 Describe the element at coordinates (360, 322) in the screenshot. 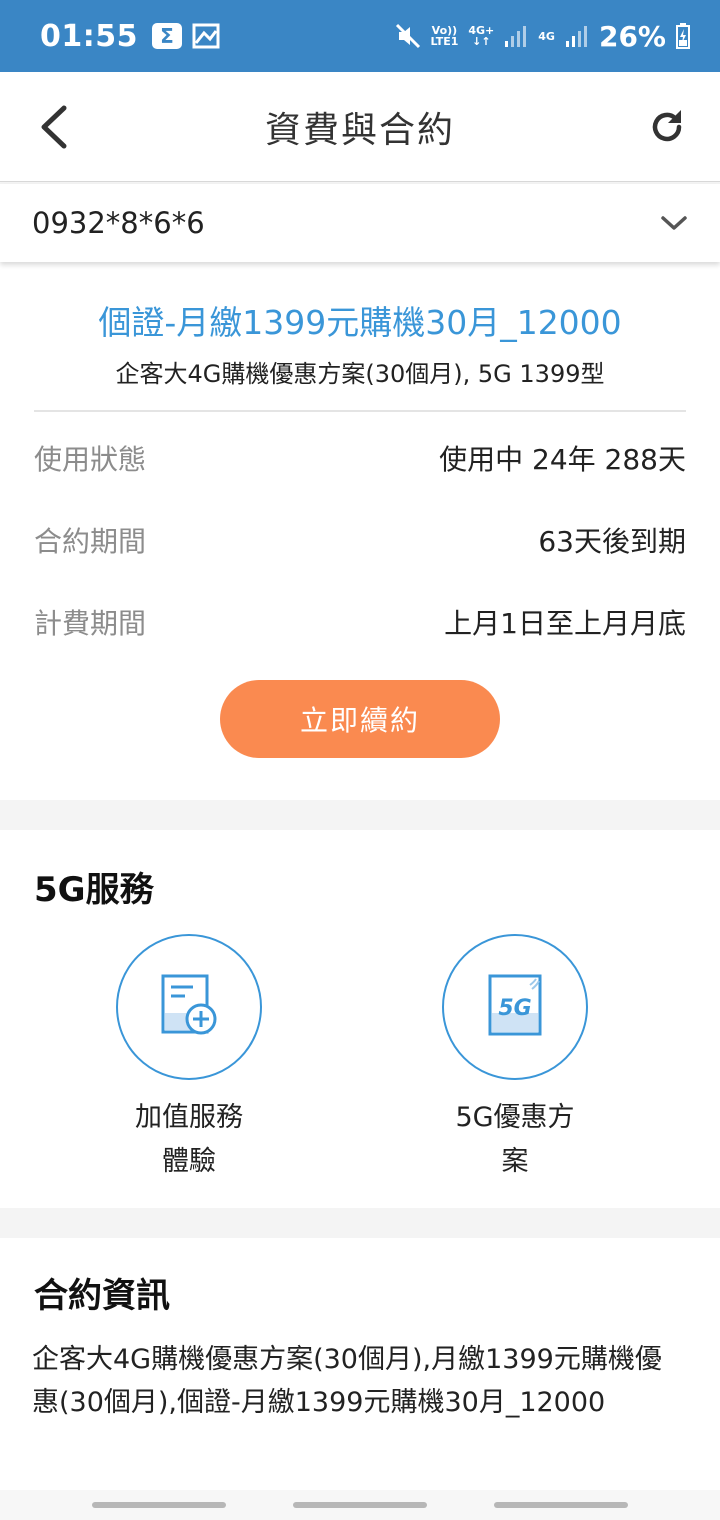

I see `plan-name: 個證-月繳1399元購機30月_12000` at that location.